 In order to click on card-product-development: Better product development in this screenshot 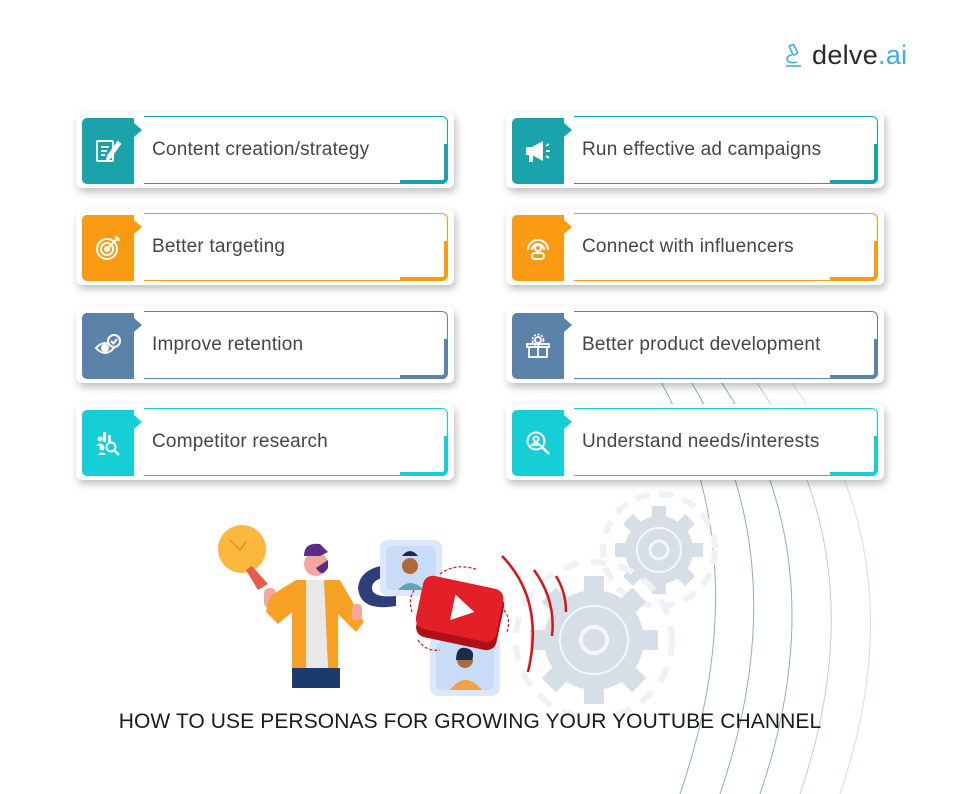, I will do `click(695, 345)`.